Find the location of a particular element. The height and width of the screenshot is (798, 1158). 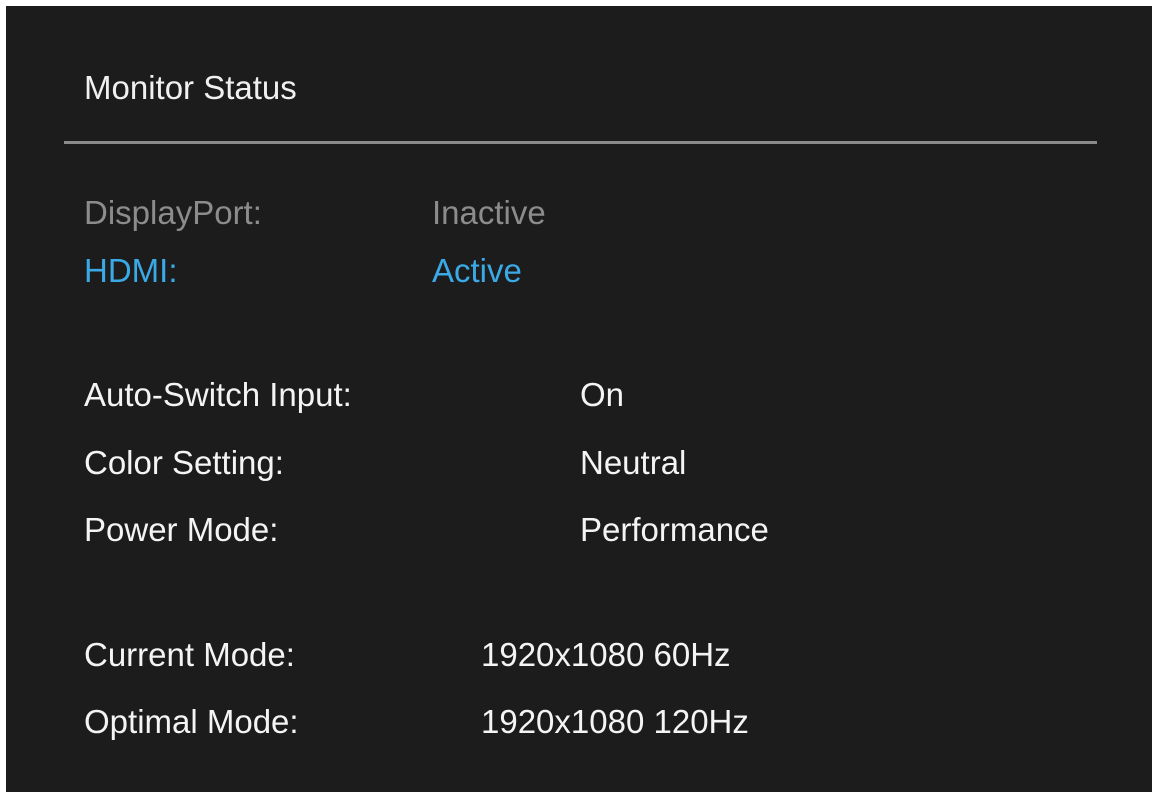

input-label-displayport: DisplayPort: is located at coordinates (173, 212).